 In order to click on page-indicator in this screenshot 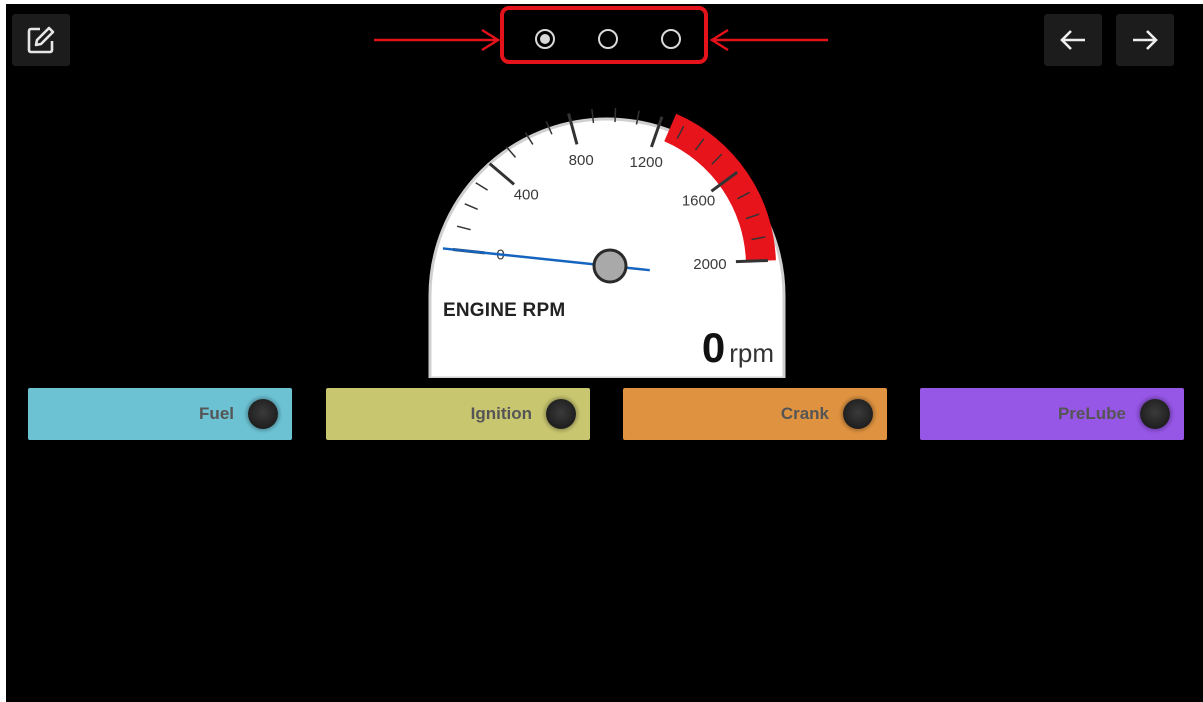, I will do `click(604, 35)`.